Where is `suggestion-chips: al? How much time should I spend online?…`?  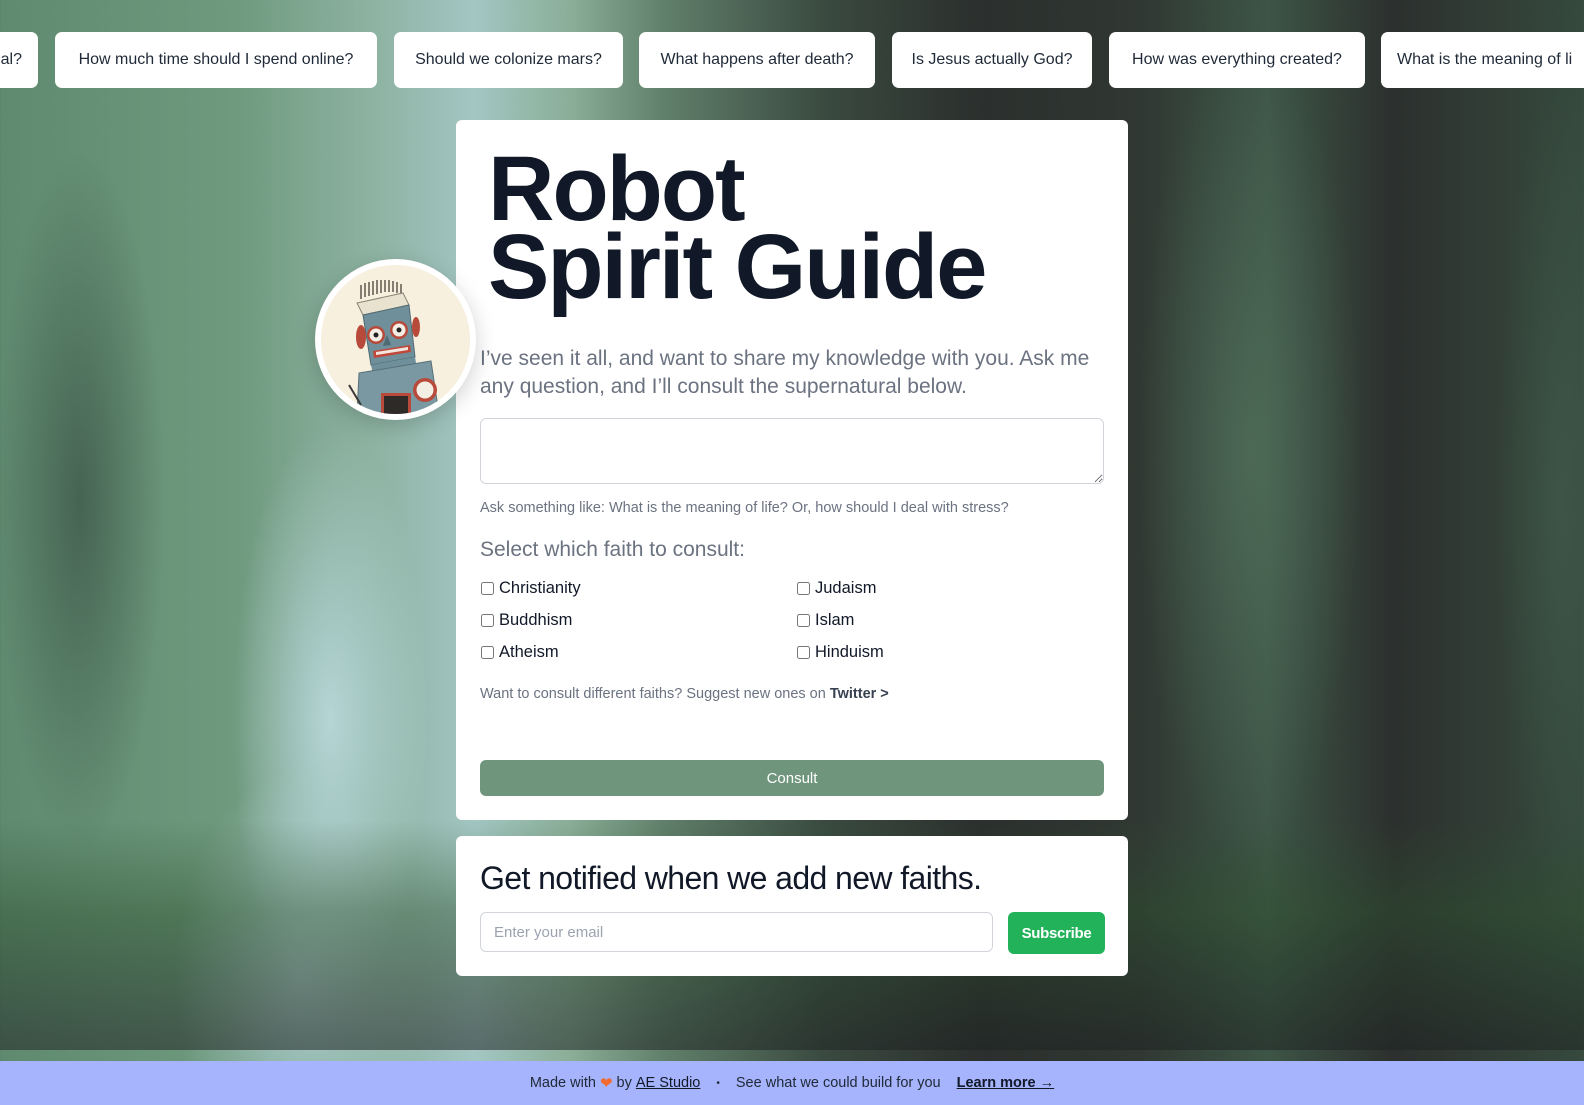
suggestion-chips: al? How much time should I spend online?… is located at coordinates (792, 60).